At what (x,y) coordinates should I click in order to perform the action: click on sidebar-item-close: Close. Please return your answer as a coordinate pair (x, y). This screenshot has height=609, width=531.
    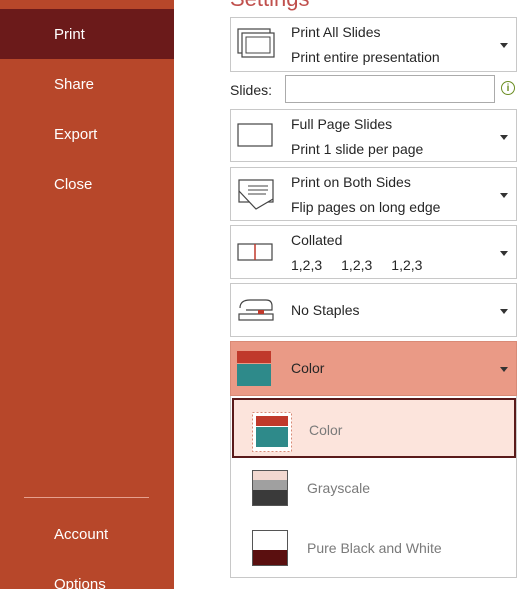
    Looking at the image, I should click on (87, 184).